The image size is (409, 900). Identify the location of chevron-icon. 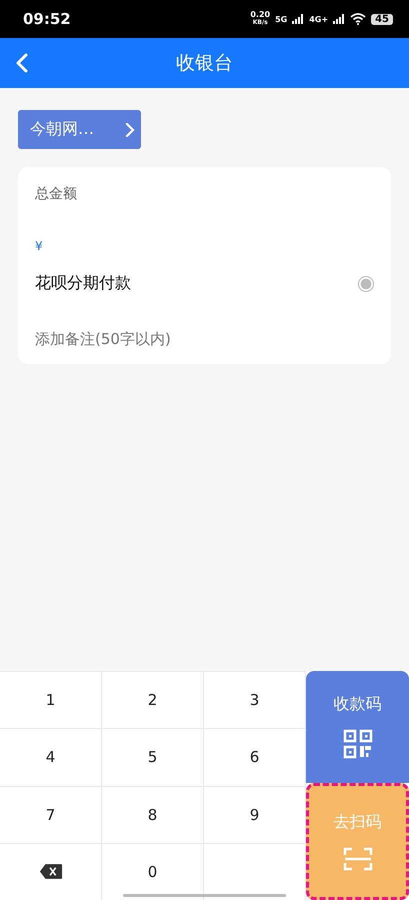
(130, 130).